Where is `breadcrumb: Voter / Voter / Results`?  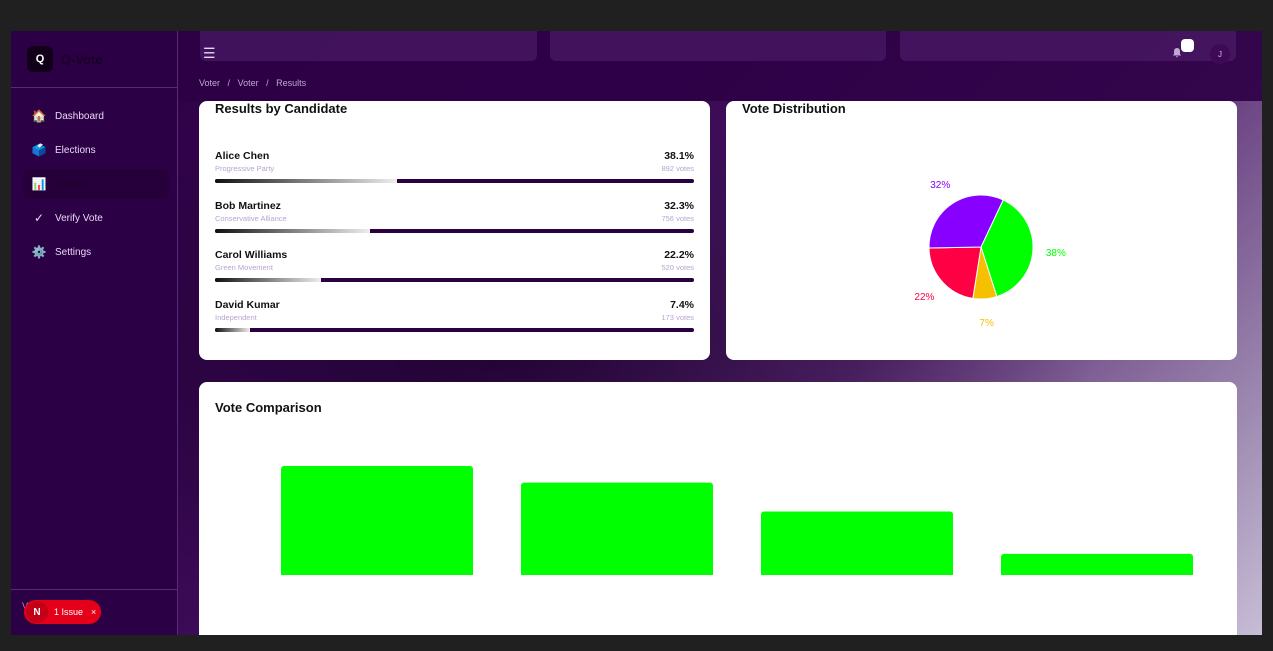 breadcrumb: Voter / Voter / Results is located at coordinates (255, 83).